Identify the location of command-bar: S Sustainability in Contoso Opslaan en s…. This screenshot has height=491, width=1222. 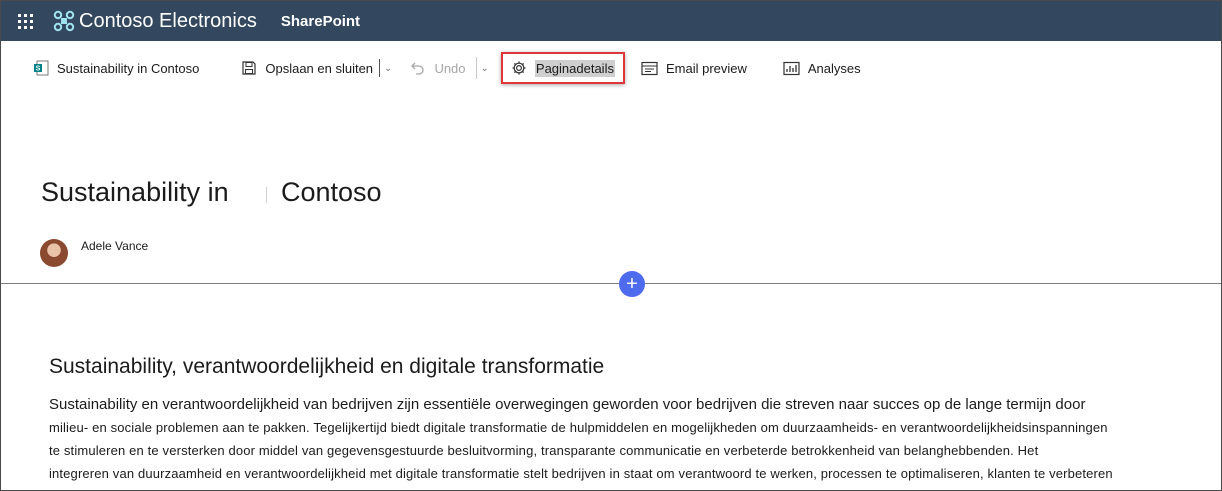
(611, 68).